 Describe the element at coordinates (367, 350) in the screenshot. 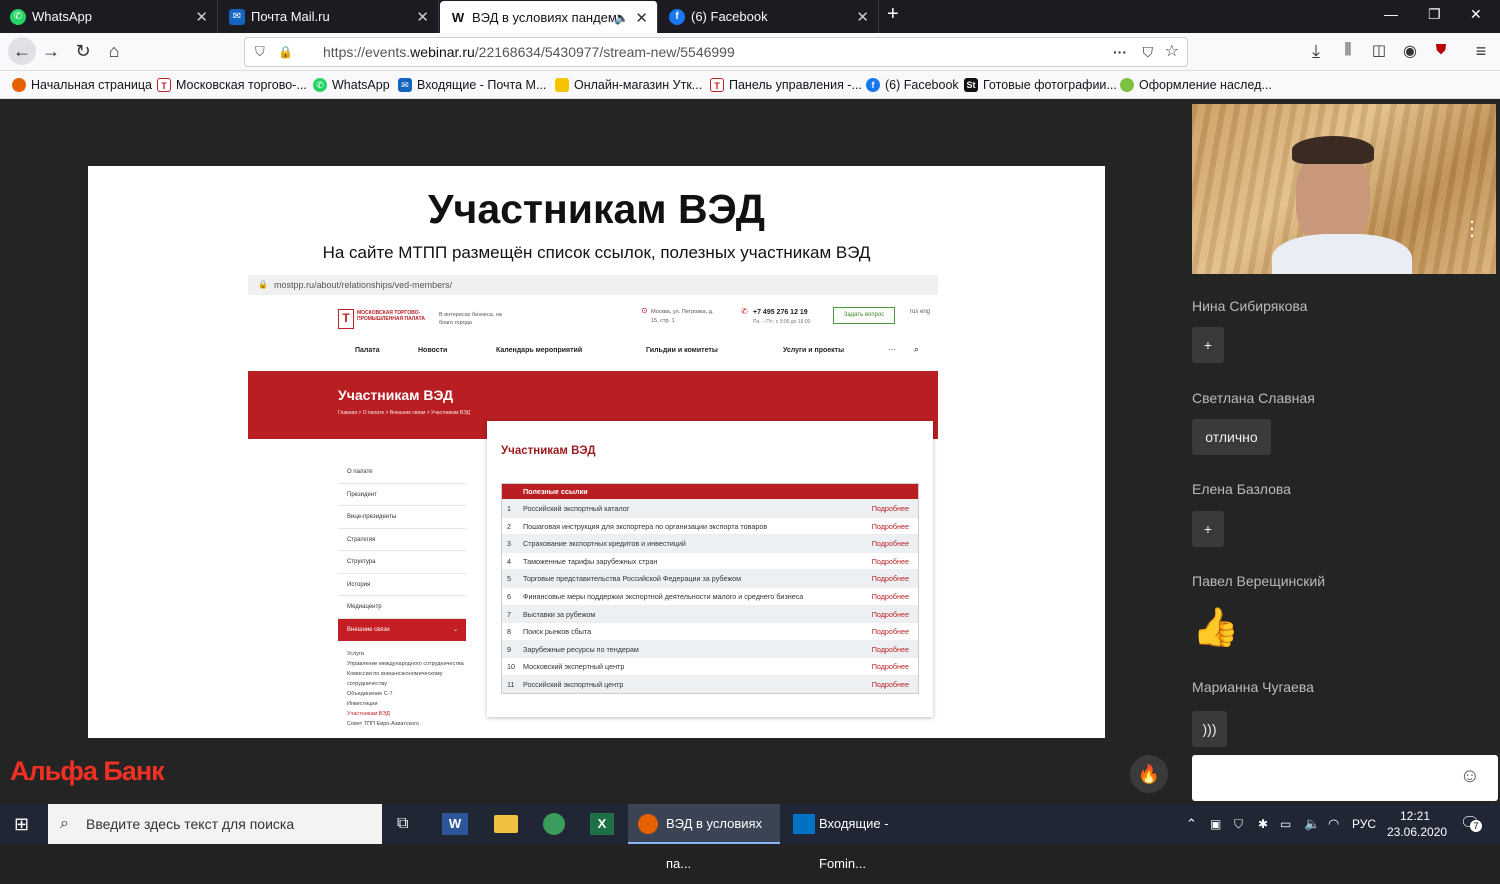

I see `site-menu-item: Палата` at that location.